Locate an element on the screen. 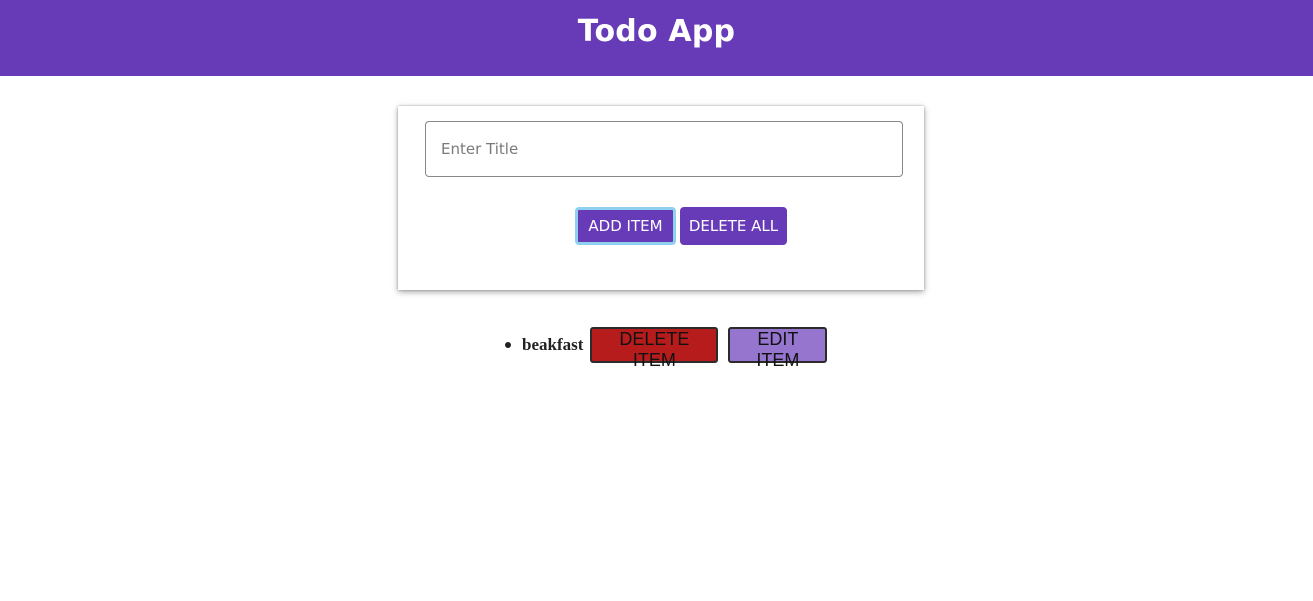 This screenshot has width=1313, height=601. bullet-icon is located at coordinates (508, 345).